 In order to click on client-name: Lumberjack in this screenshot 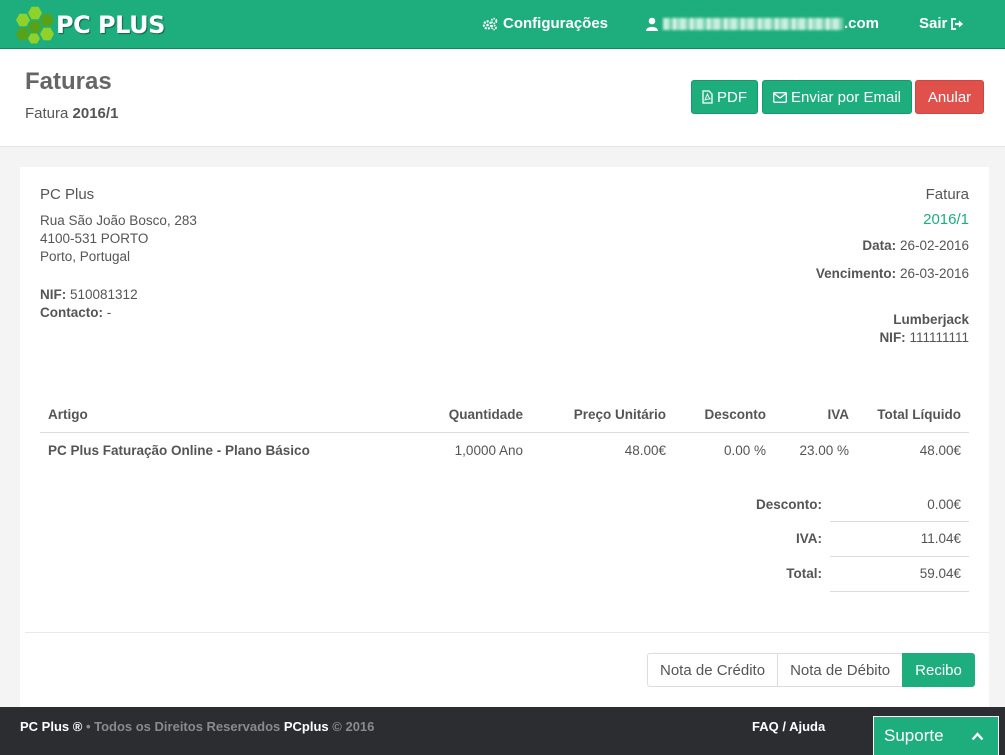, I will do `click(931, 319)`.